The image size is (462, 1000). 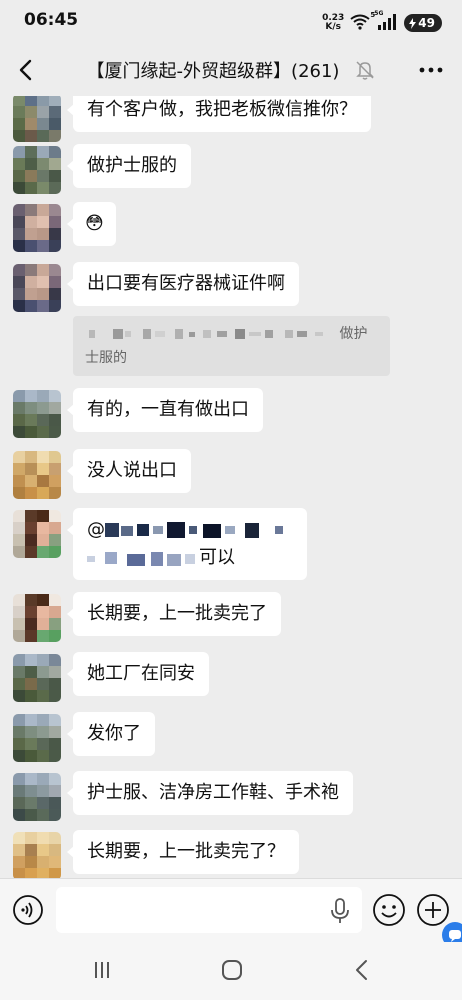 I want to click on message-bubble: 发你了, so click(x=111, y=734).